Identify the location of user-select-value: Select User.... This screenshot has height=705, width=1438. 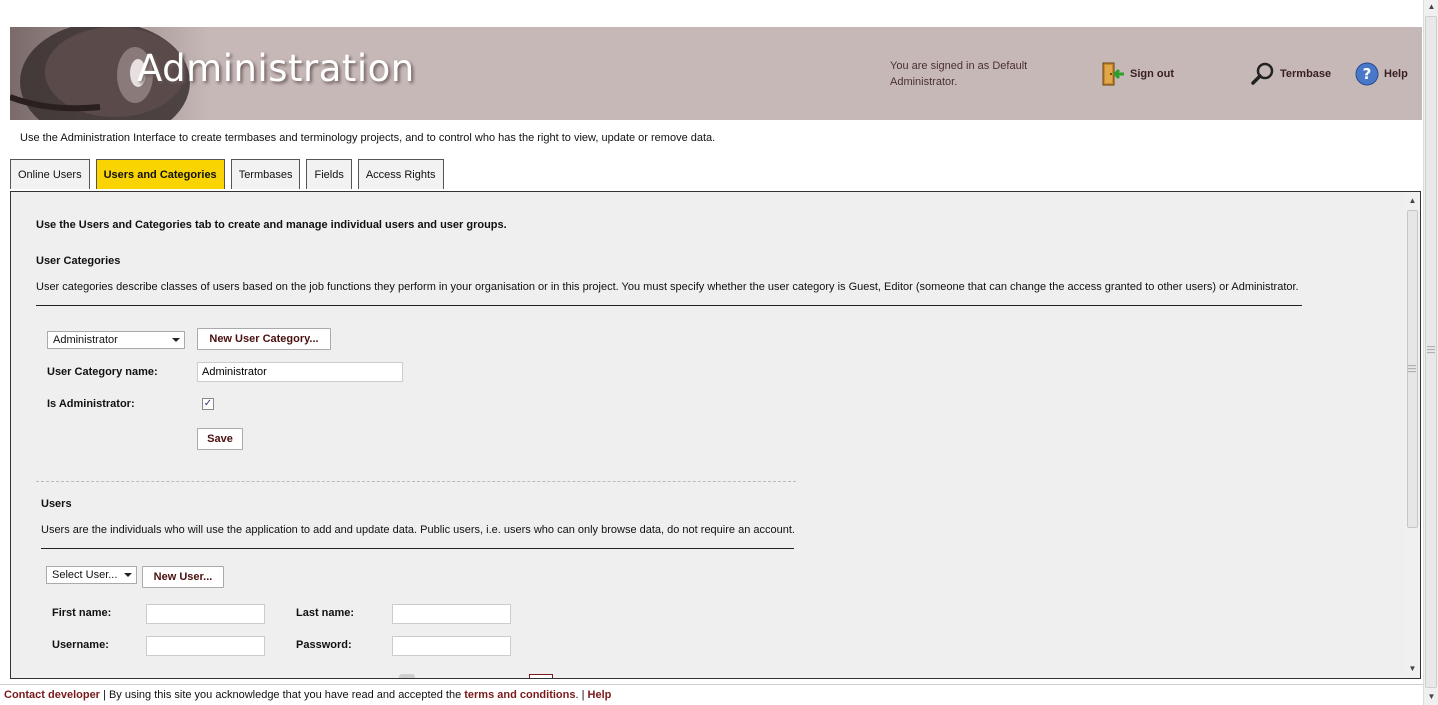
(85, 575).